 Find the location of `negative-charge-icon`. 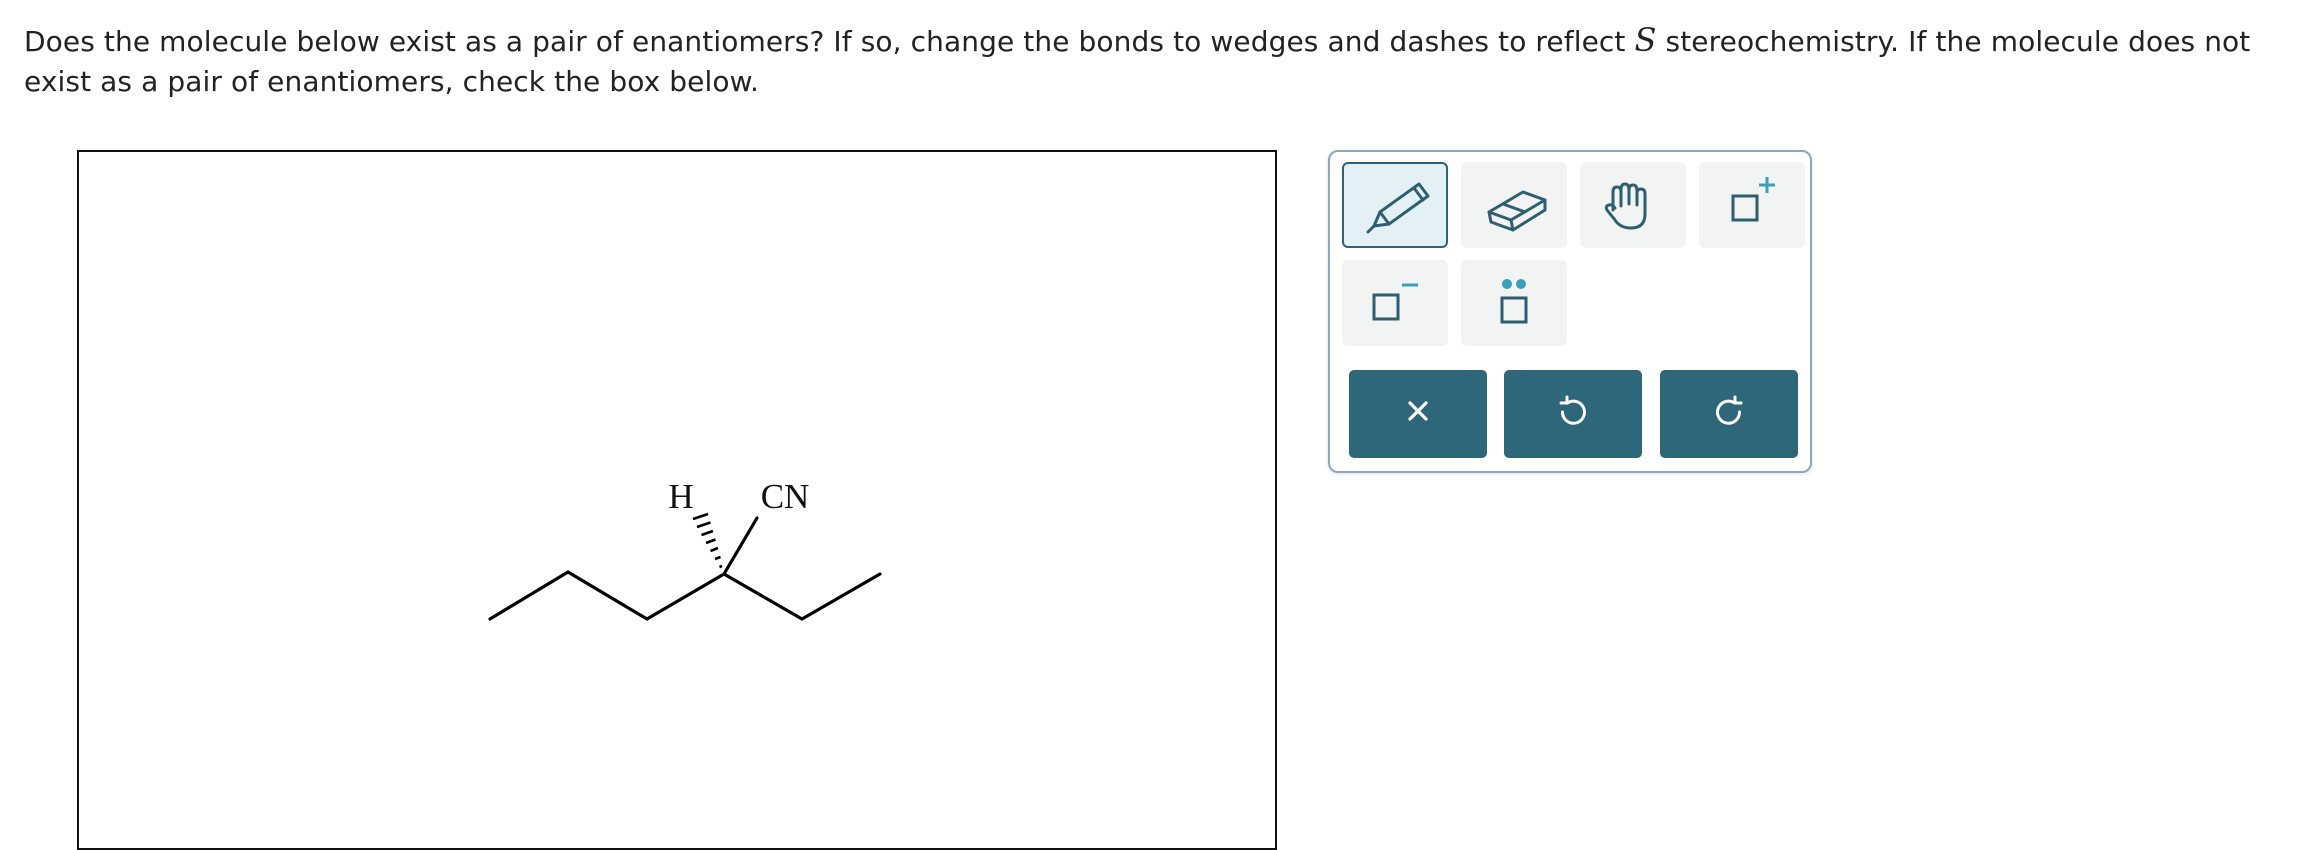

negative-charge-icon is located at coordinates (1395, 302).